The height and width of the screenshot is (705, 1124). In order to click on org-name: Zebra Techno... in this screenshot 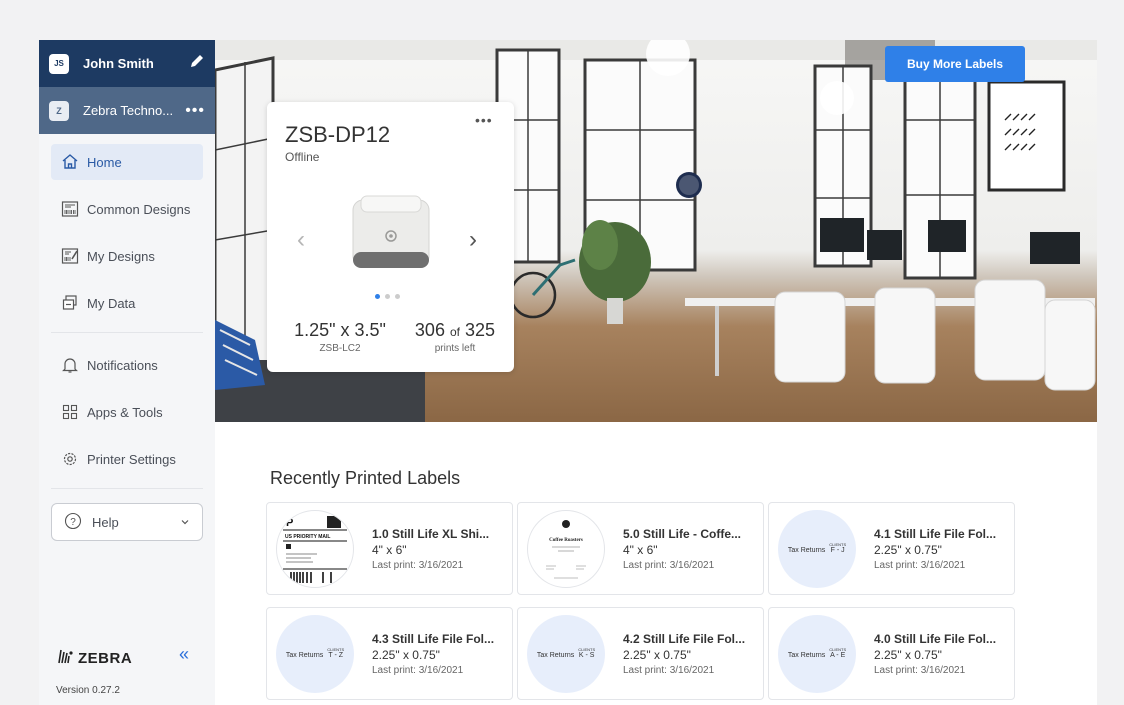, I will do `click(128, 110)`.